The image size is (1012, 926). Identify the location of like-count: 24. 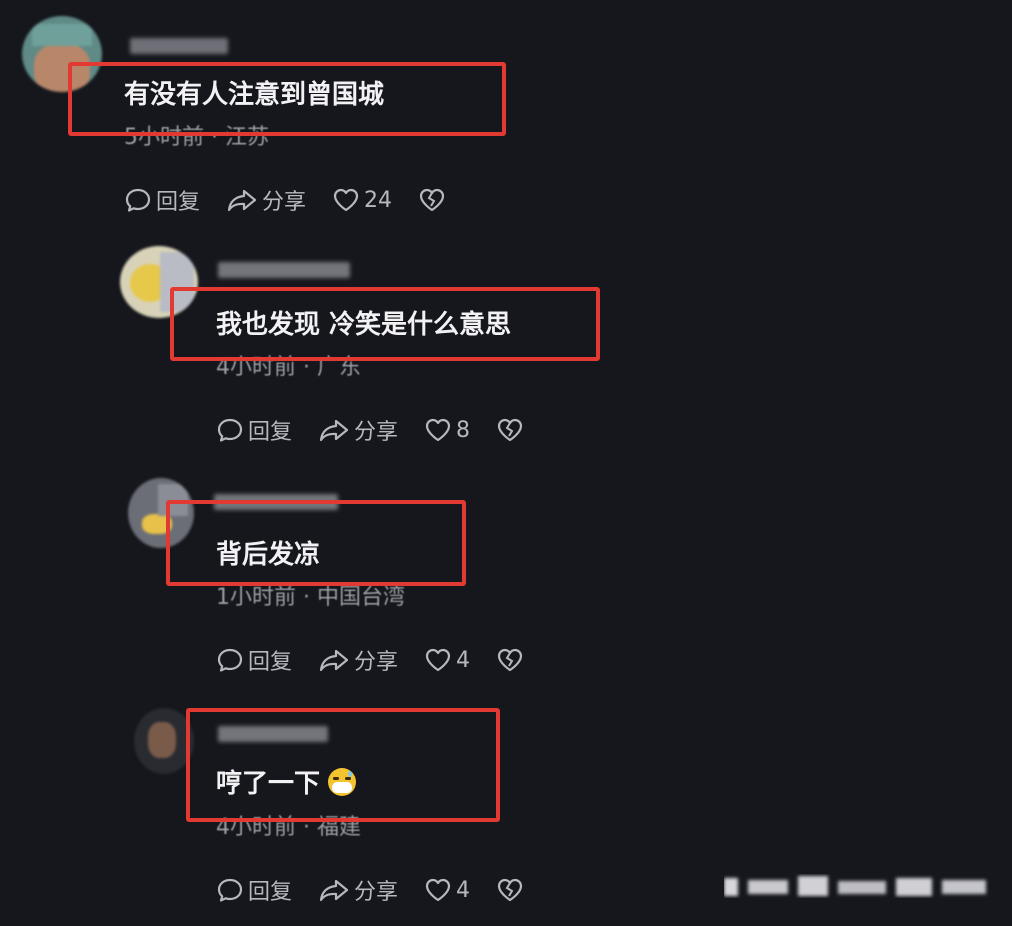
(378, 200).